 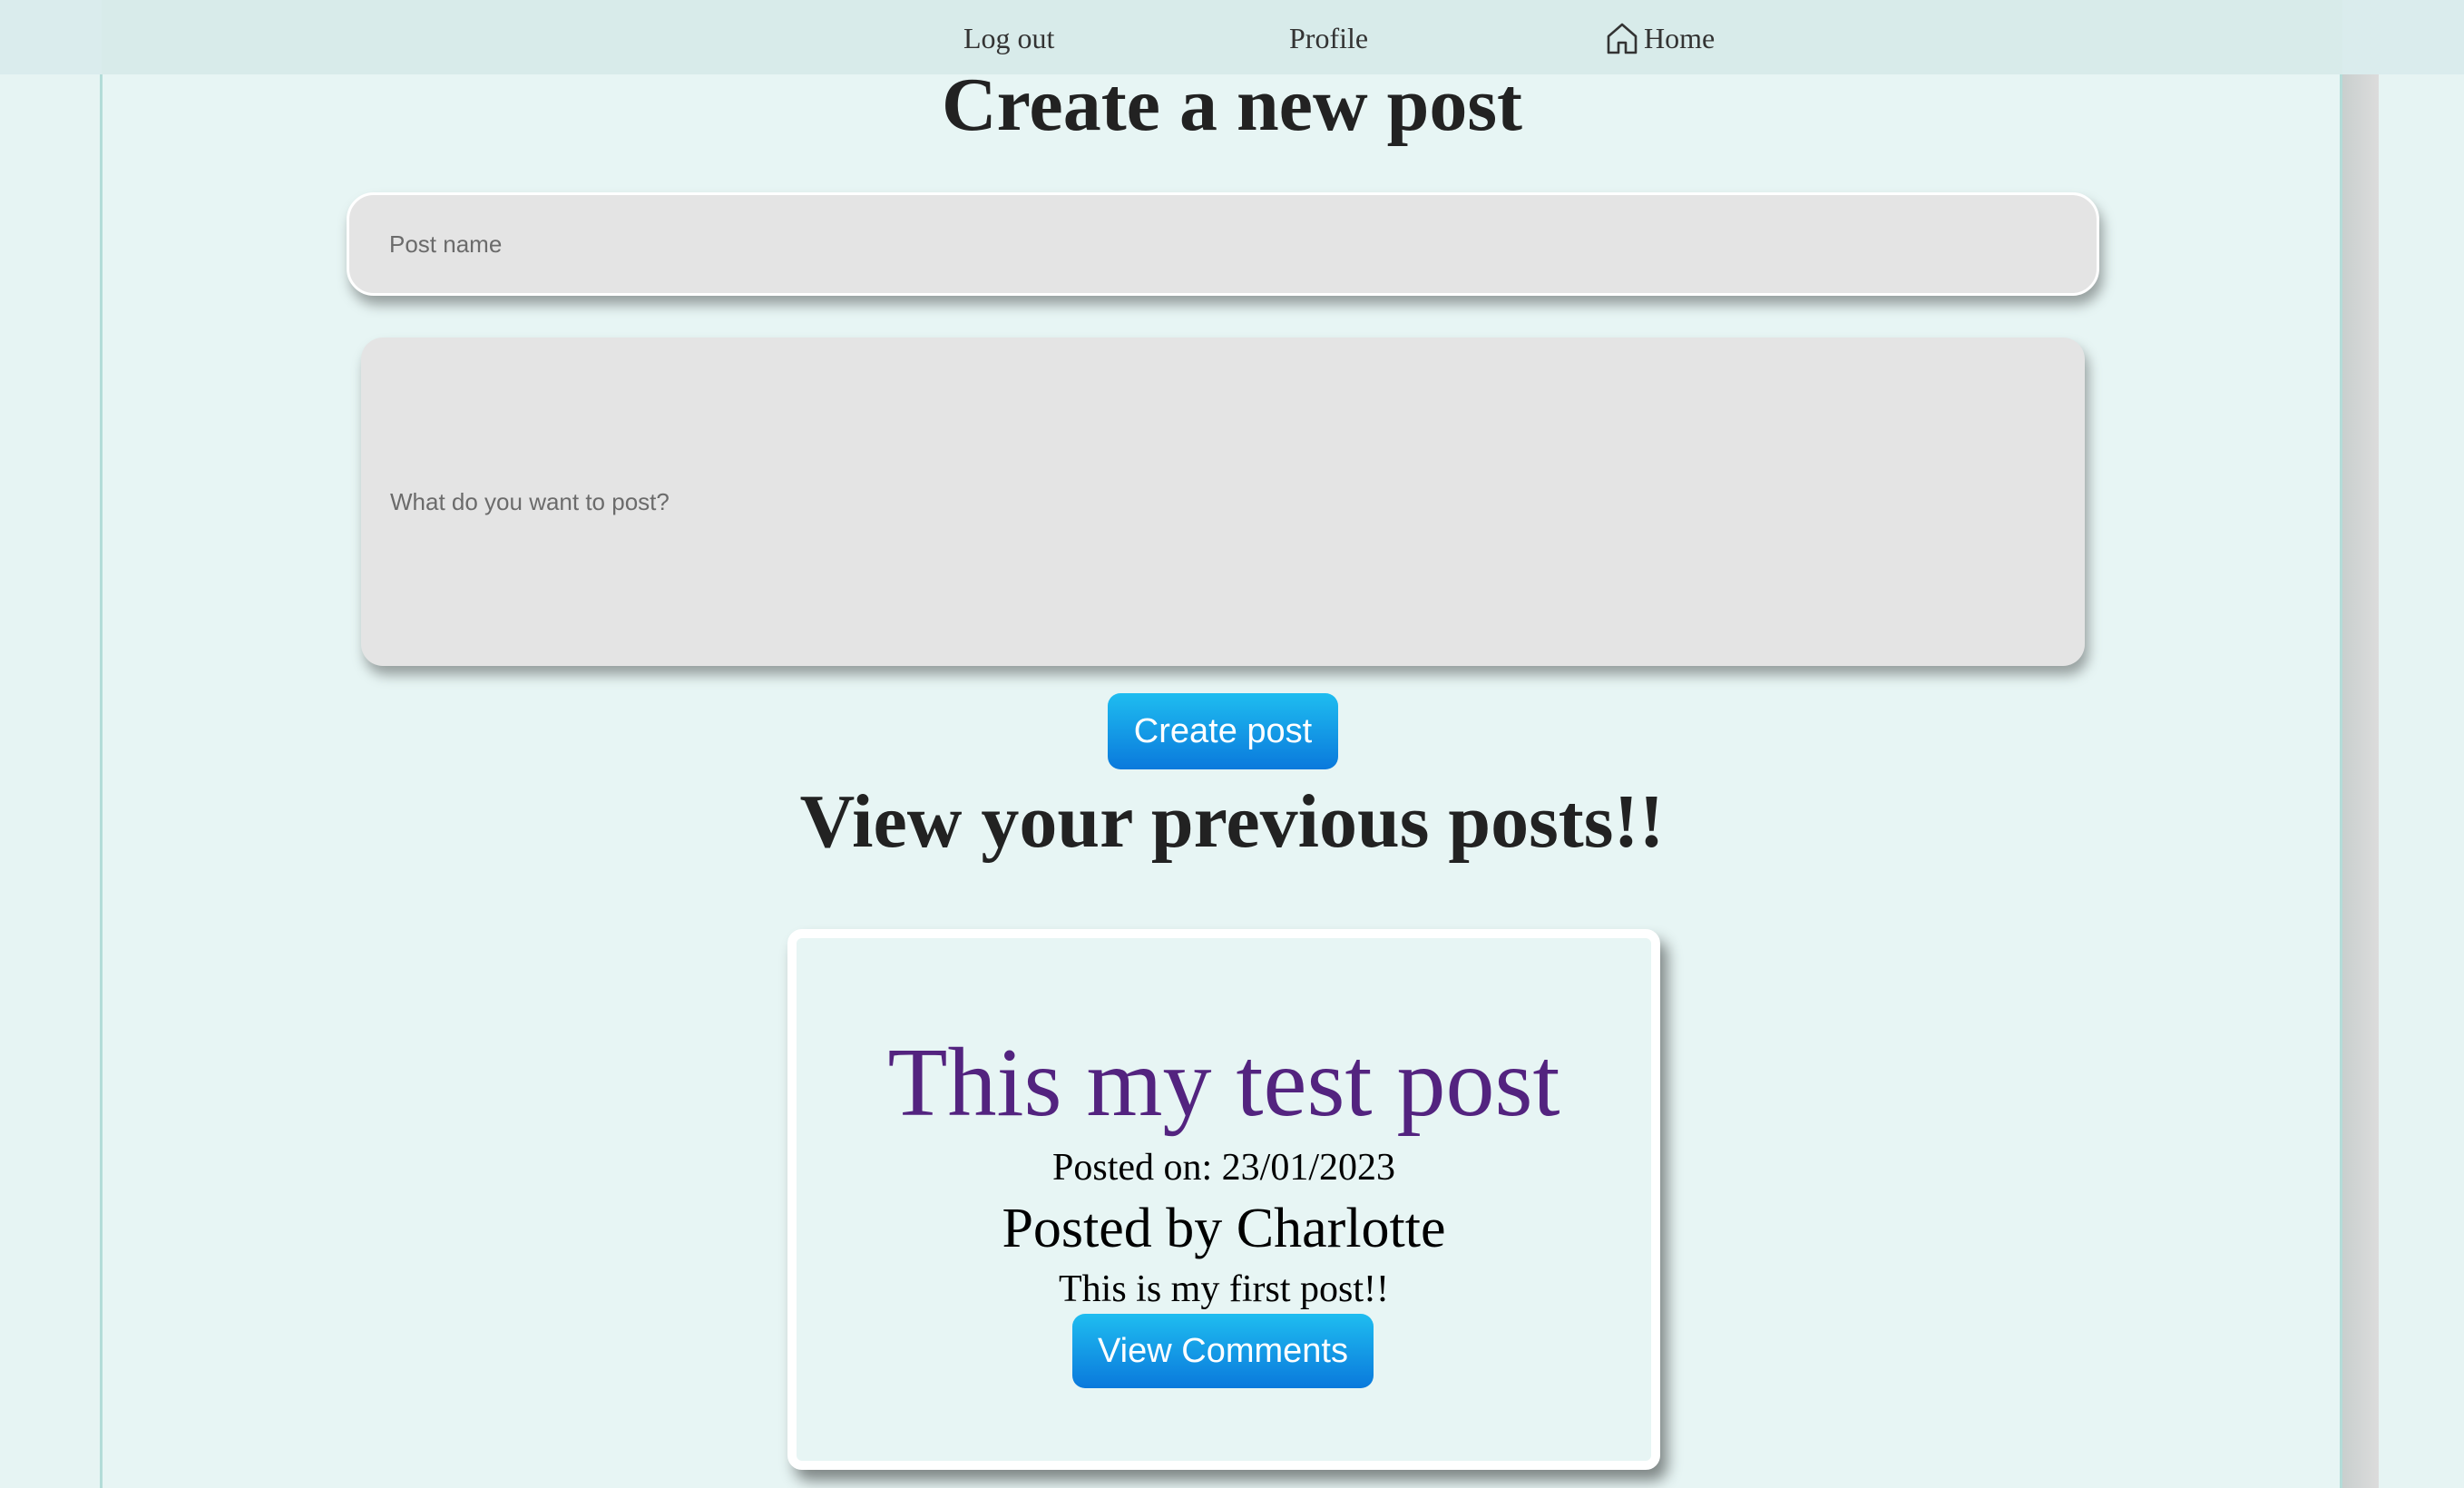 What do you see at coordinates (1223, 1083) in the screenshot?
I see `post-title: This my test post` at bounding box center [1223, 1083].